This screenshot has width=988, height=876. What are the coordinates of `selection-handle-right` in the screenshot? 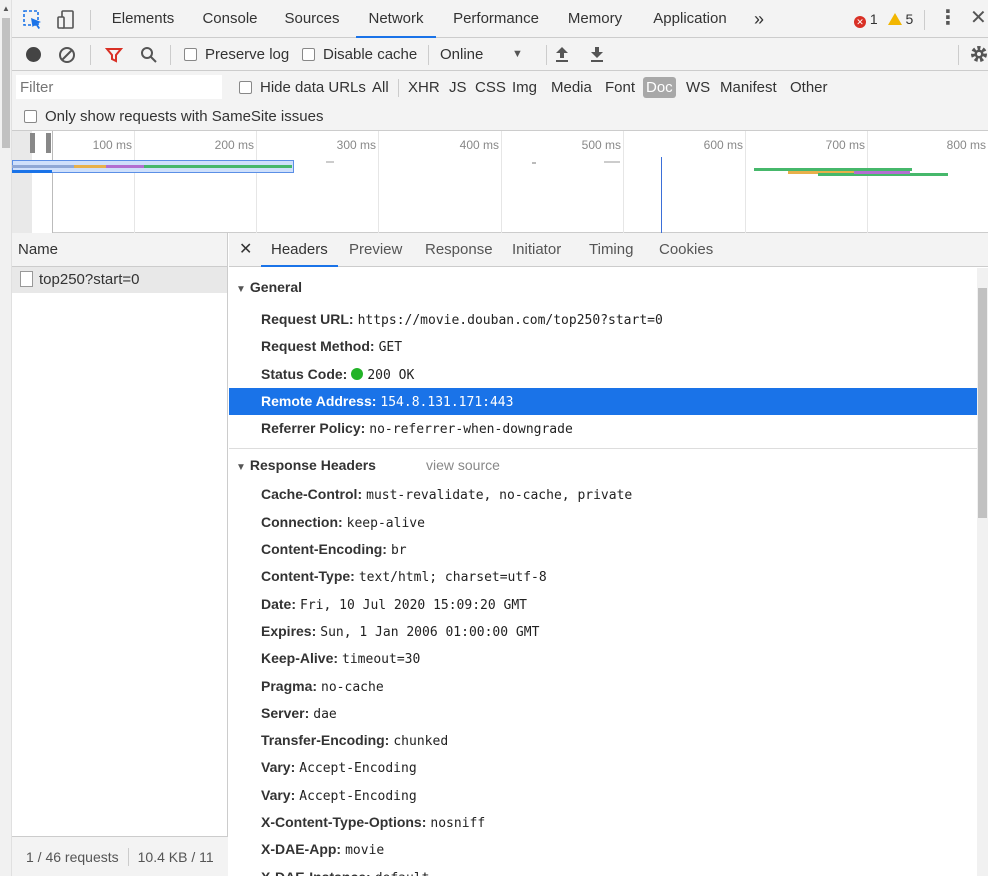 It's located at (48, 143).